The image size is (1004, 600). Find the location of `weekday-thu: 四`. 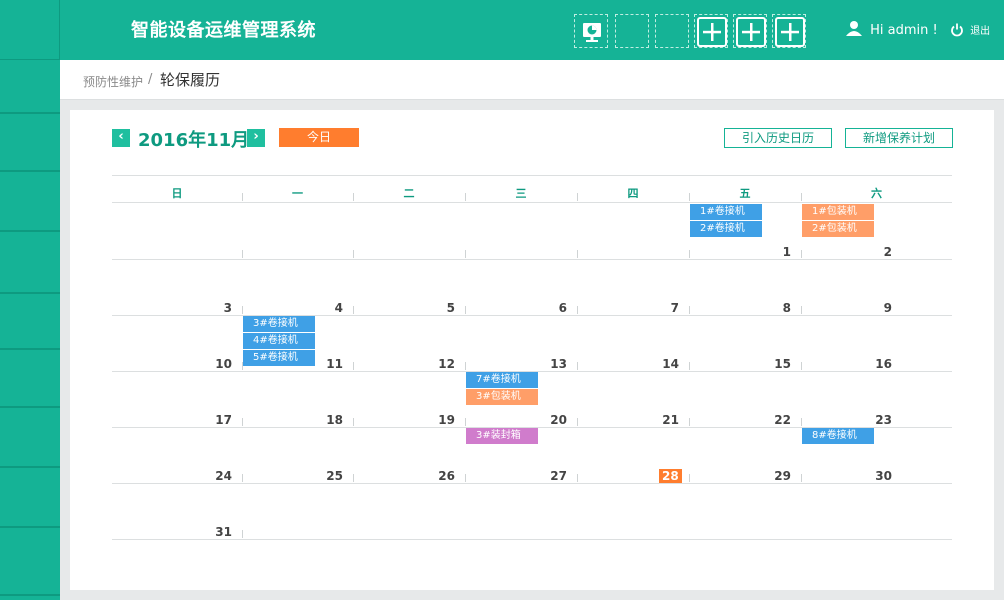

weekday-thu: 四 is located at coordinates (633, 193).